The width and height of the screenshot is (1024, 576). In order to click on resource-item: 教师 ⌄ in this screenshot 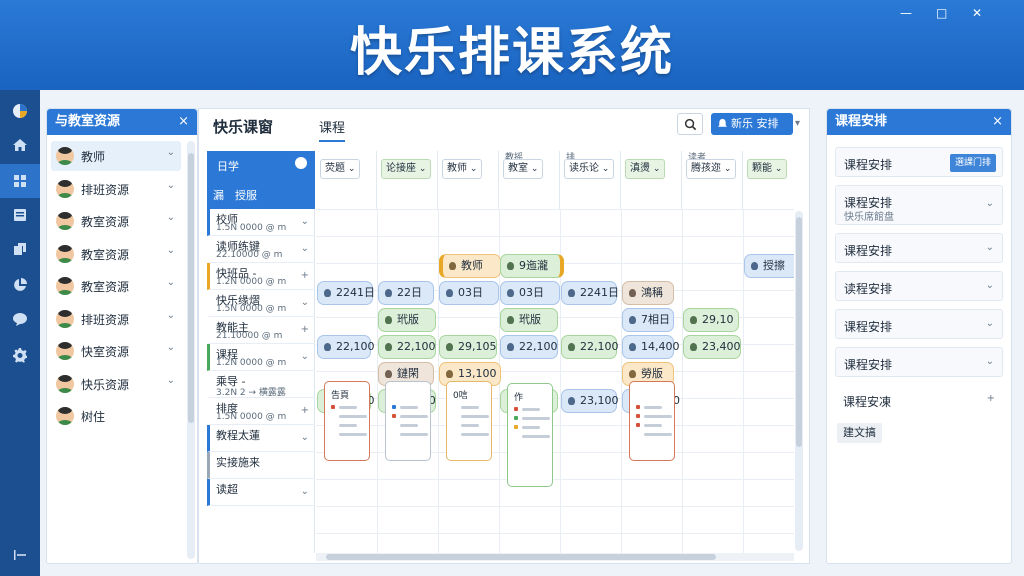, I will do `click(116, 156)`.